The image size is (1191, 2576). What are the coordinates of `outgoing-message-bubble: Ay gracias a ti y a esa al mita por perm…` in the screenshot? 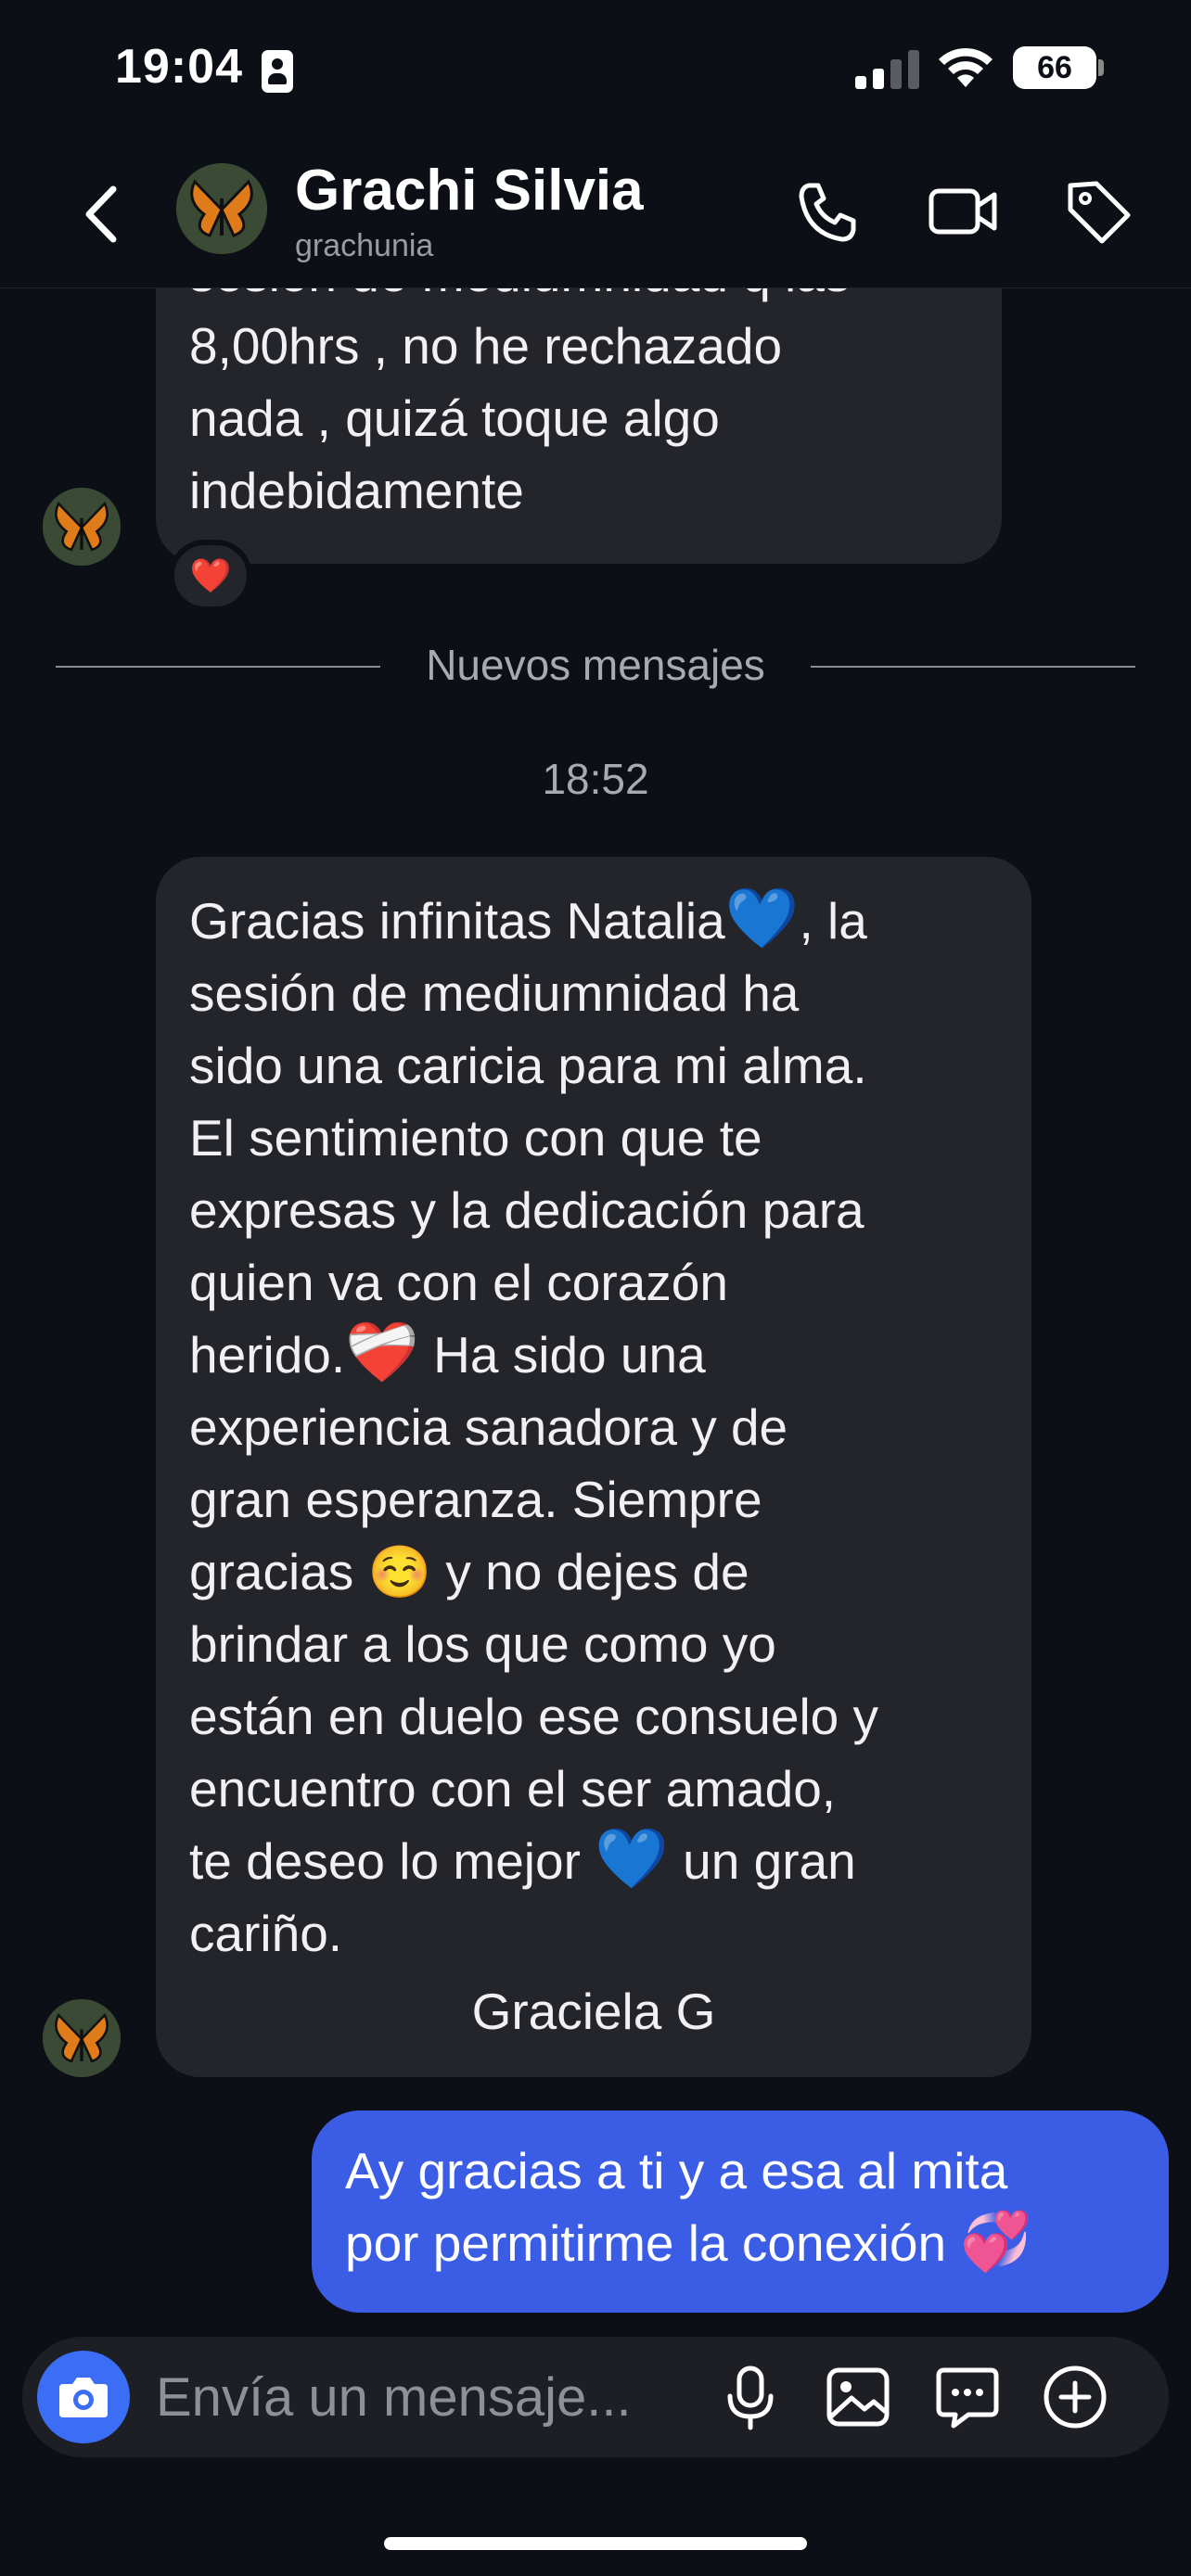 It's located at (740, 2212).